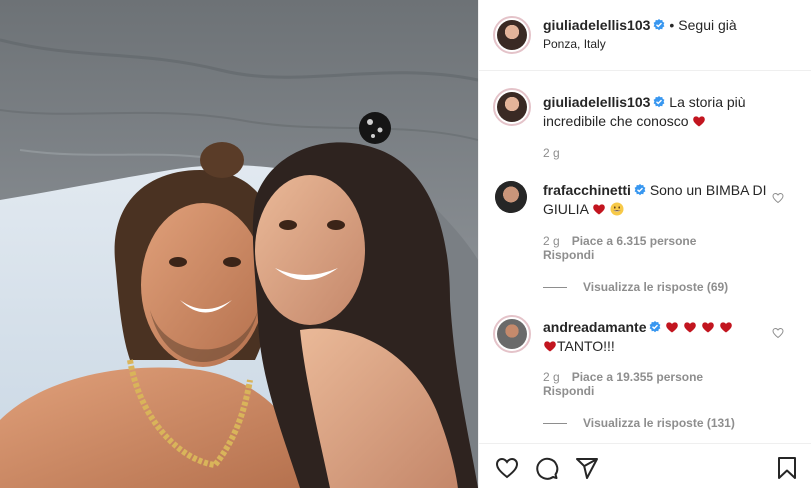 Image resolution: width=811 pixels, height=488 pixels. Describe the element at coordinates (645, 35) in the screenshot. I see `post-header: giuliadelellis103 • Segui già Ponza, Italy` at that location.